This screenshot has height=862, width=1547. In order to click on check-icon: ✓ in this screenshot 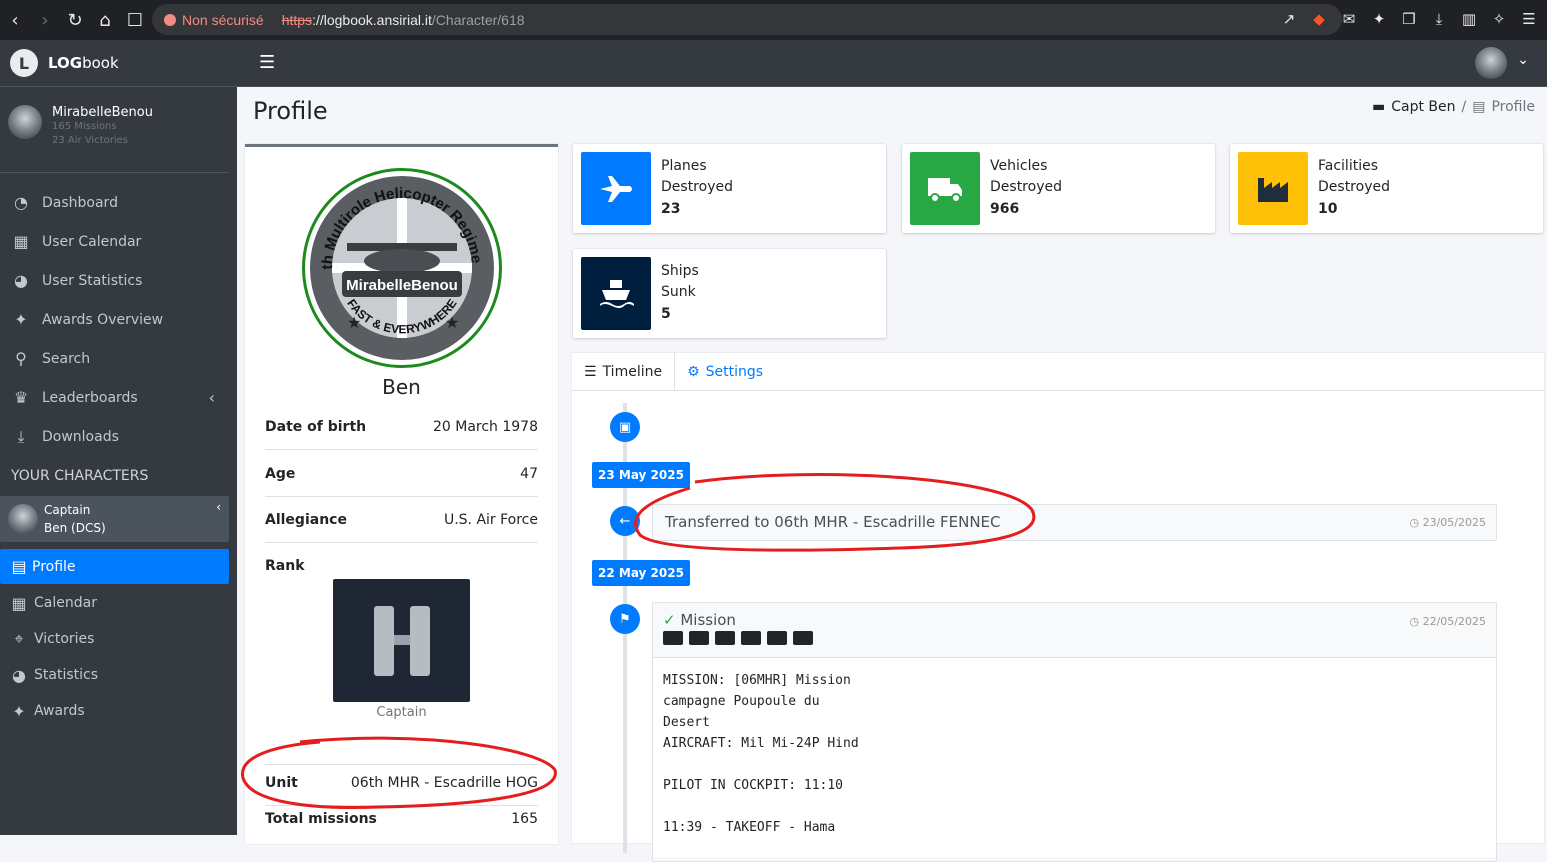, I will do `click(672, 620)`.